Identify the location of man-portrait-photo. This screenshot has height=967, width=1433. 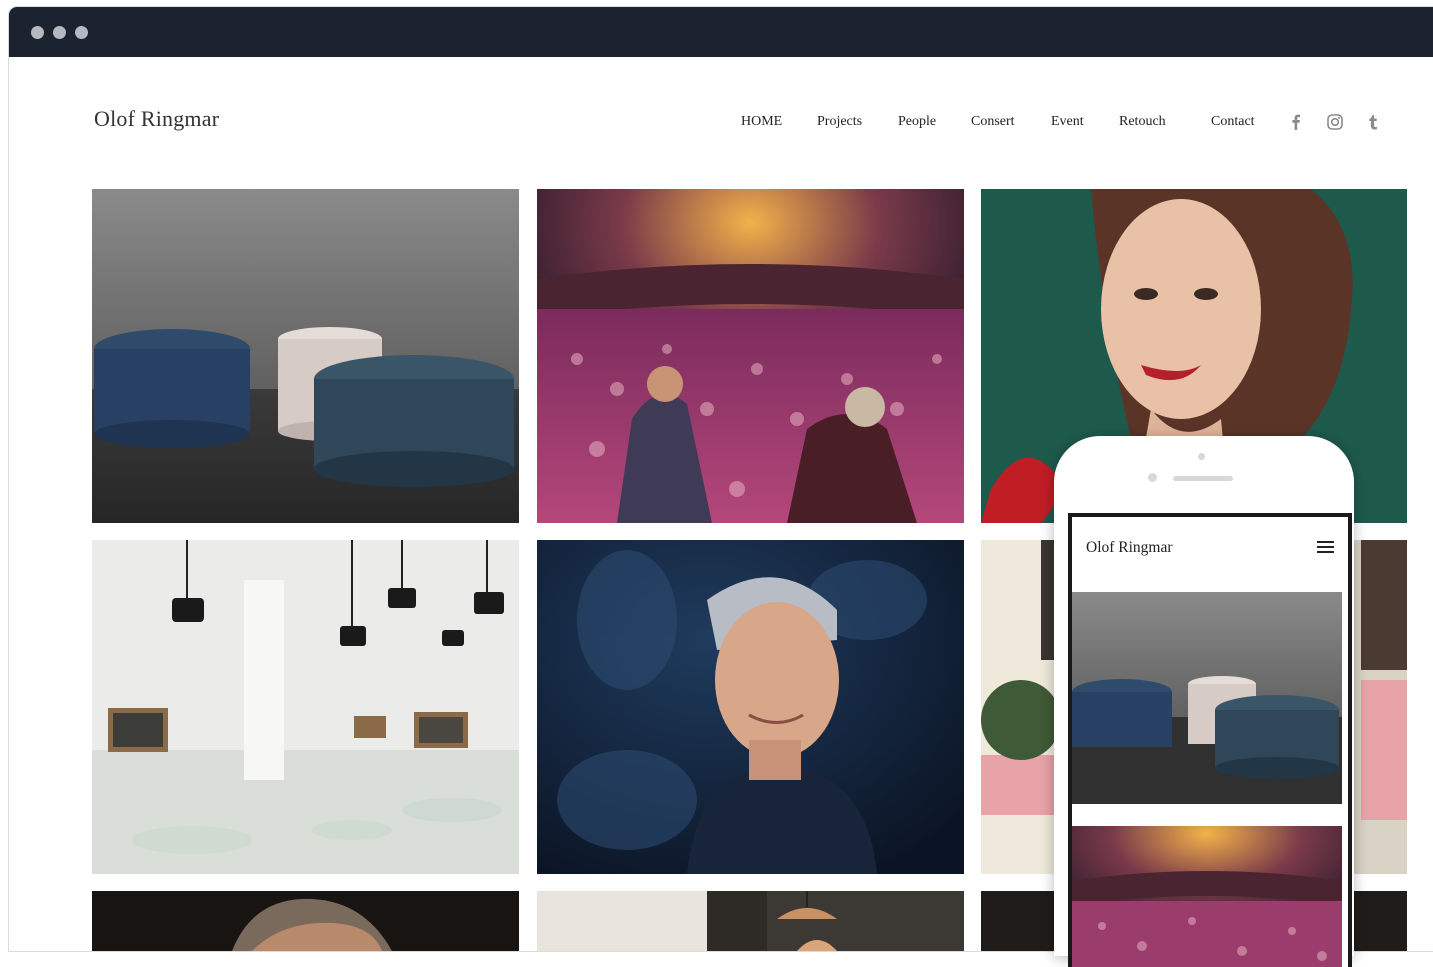
(305, 921).